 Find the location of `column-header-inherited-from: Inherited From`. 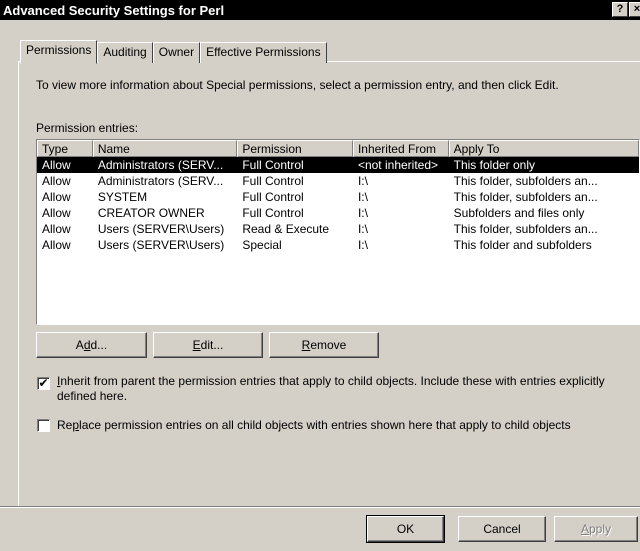

column-header-inherited-from: Inherited From is located at coordinates (400, 148).